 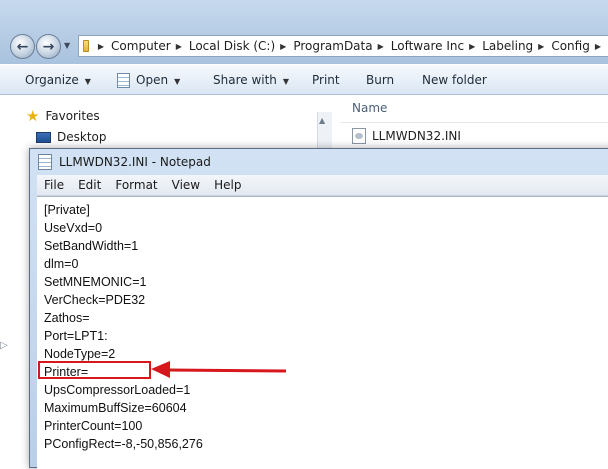 What do you see at coordinates (33, 116) in the screenshot?
I see `star-icon: ★` at bounding box center [33, 116].